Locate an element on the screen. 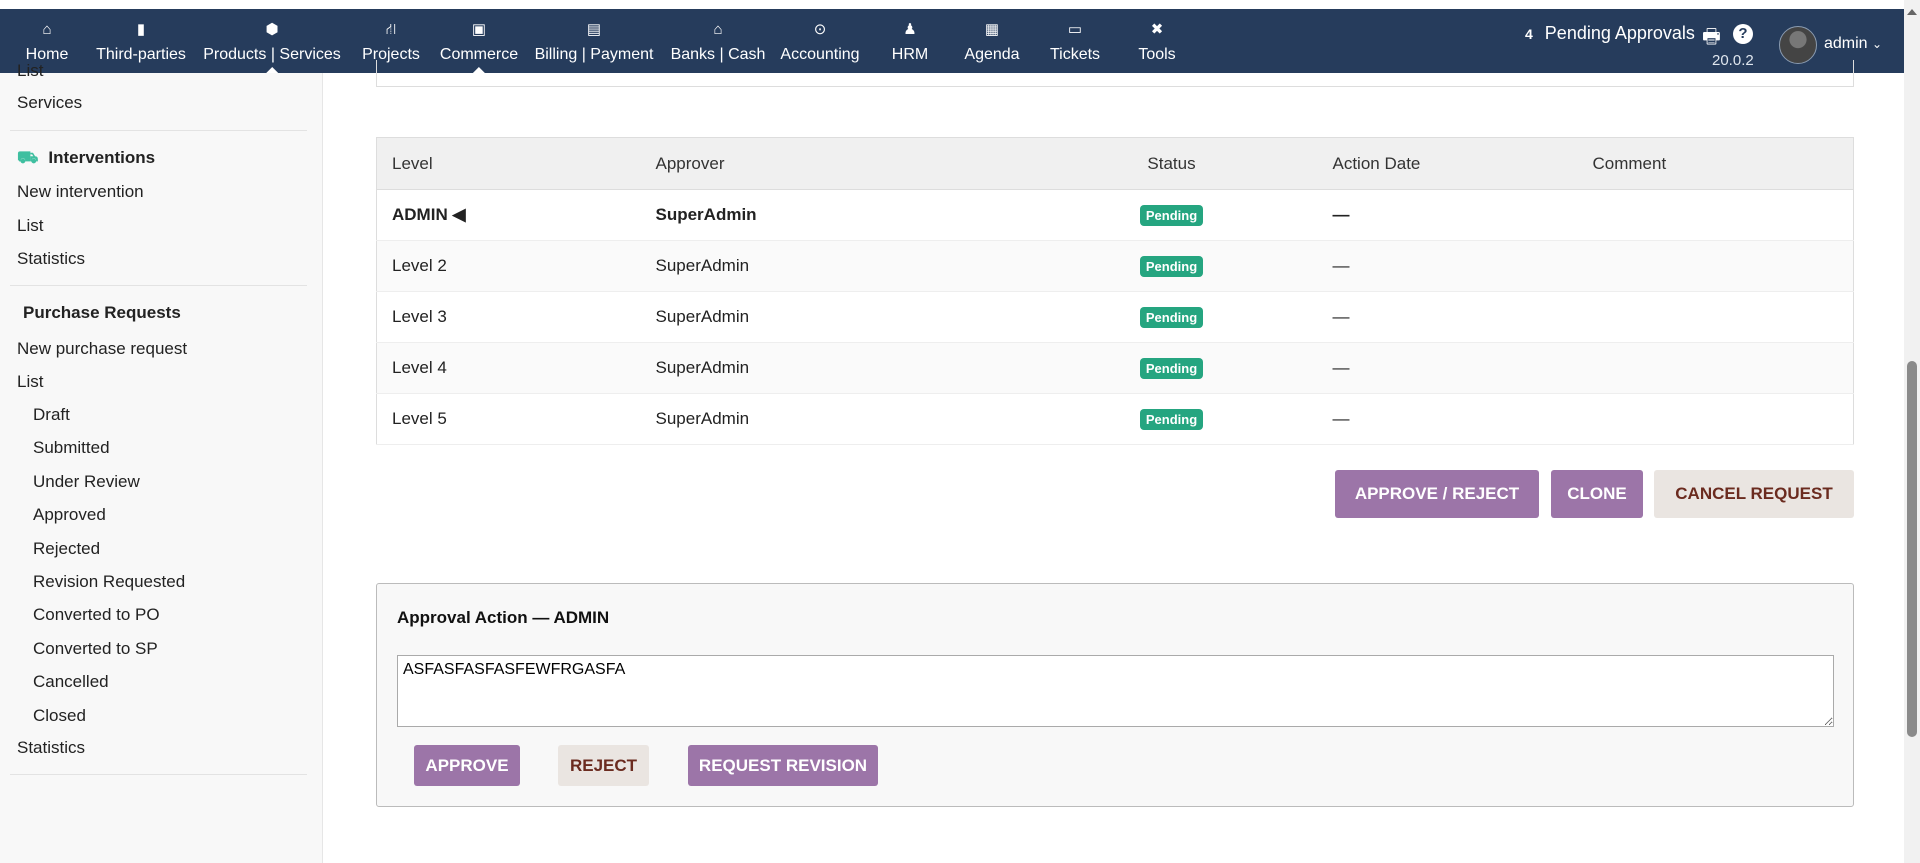 This screenshot has width=1920, height=863. sidebar-item-status-closed: Closed is located at coordinates (59, 716).